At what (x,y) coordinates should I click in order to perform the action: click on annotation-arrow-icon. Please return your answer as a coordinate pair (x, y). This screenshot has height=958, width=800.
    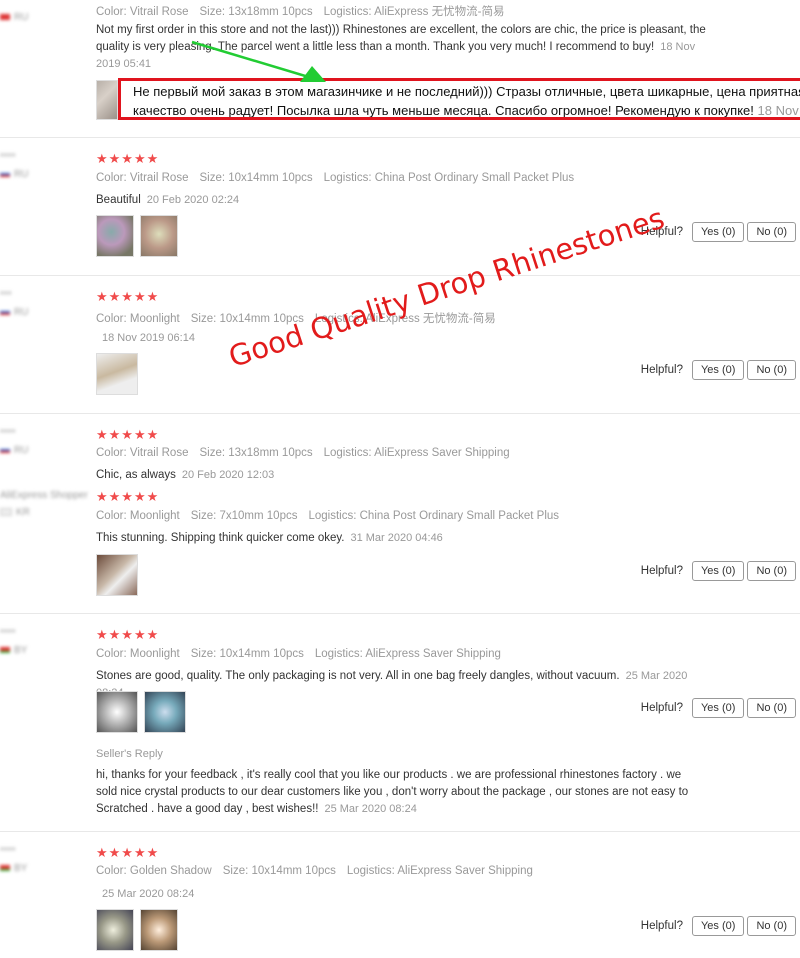
    Looking at the image, I should click on (258, 61).